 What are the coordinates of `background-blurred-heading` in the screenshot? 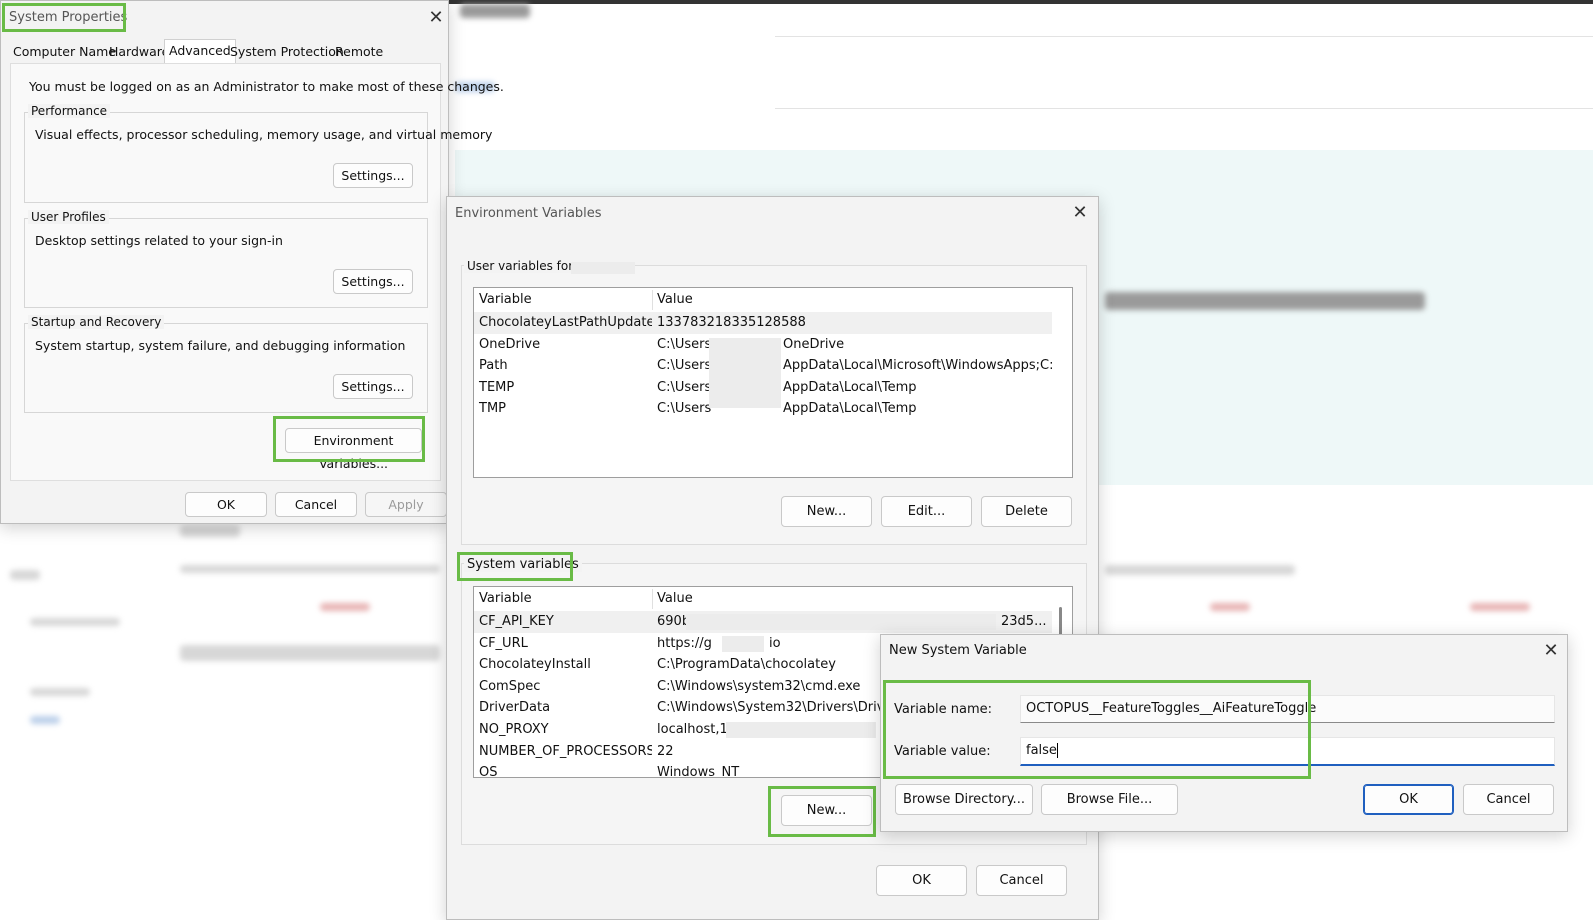 It's located at (1265, 301).